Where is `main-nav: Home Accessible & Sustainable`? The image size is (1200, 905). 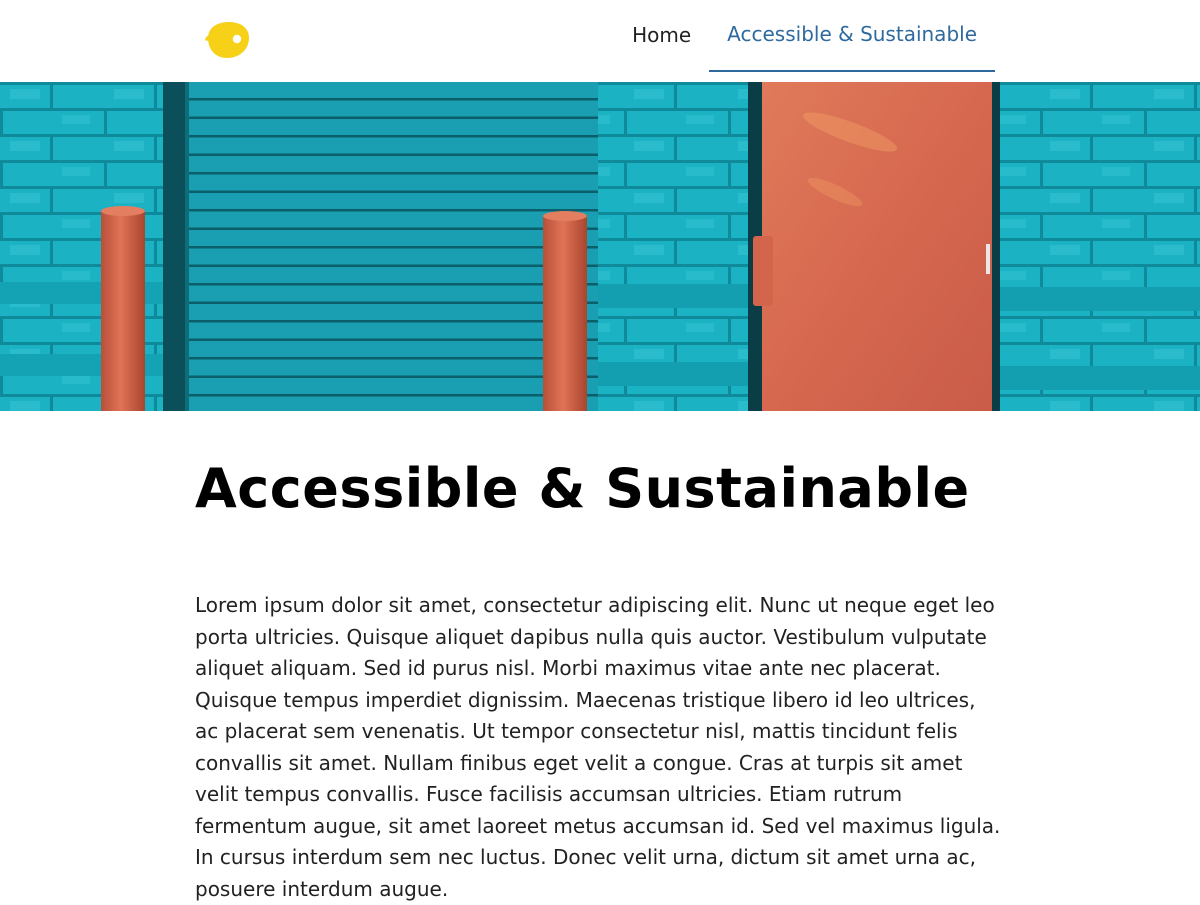 main-nav: Home Accessible & Sustainable is located at coordinates (804, 36).